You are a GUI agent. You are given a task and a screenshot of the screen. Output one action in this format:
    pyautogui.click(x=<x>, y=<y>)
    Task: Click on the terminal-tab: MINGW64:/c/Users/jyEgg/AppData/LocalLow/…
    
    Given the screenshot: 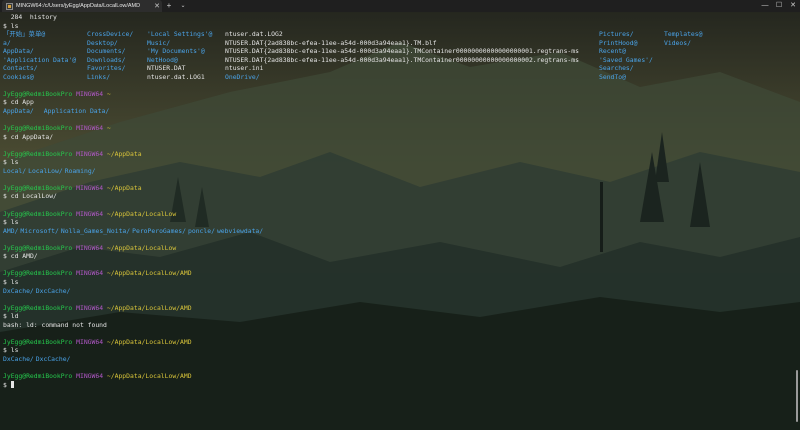 What is the action you would take?
    pyautogui.click(x=82, y=6)
    